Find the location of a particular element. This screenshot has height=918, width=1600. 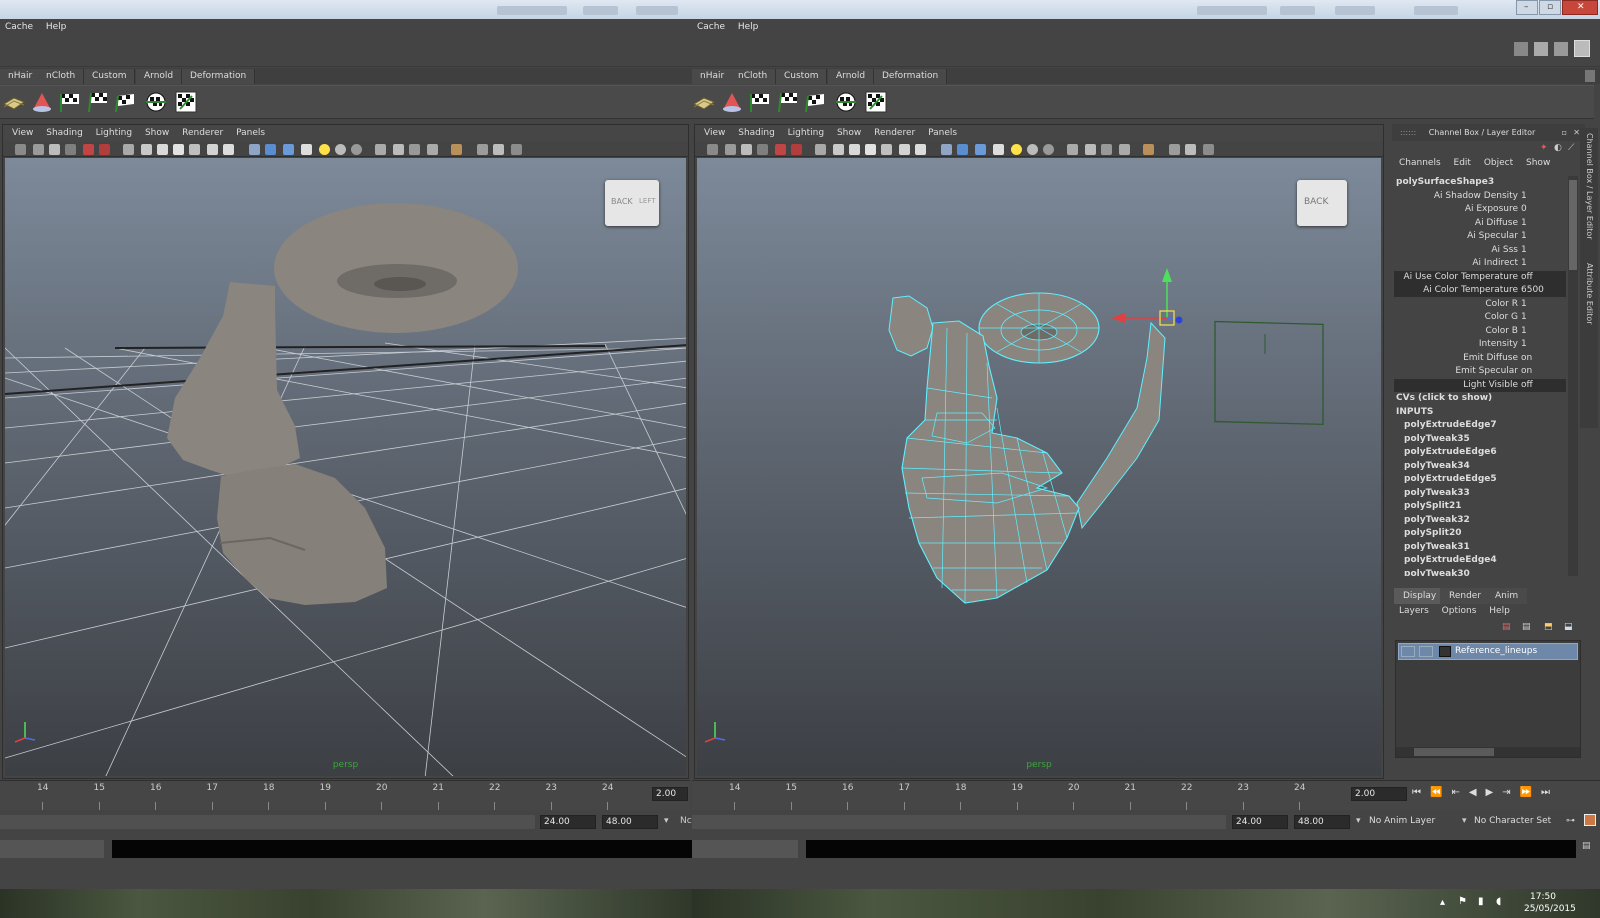

shelf-tab-arnold: Arnold is located at coordinates (159, 76).